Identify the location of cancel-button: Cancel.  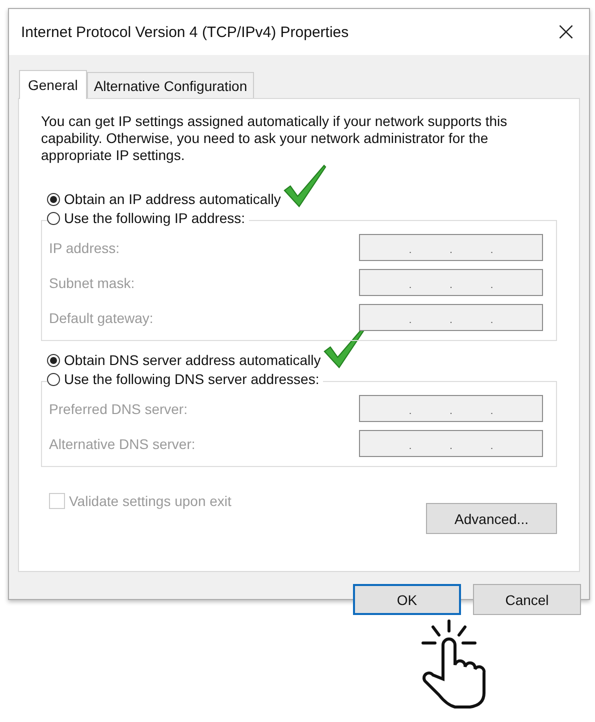
(527, 599).